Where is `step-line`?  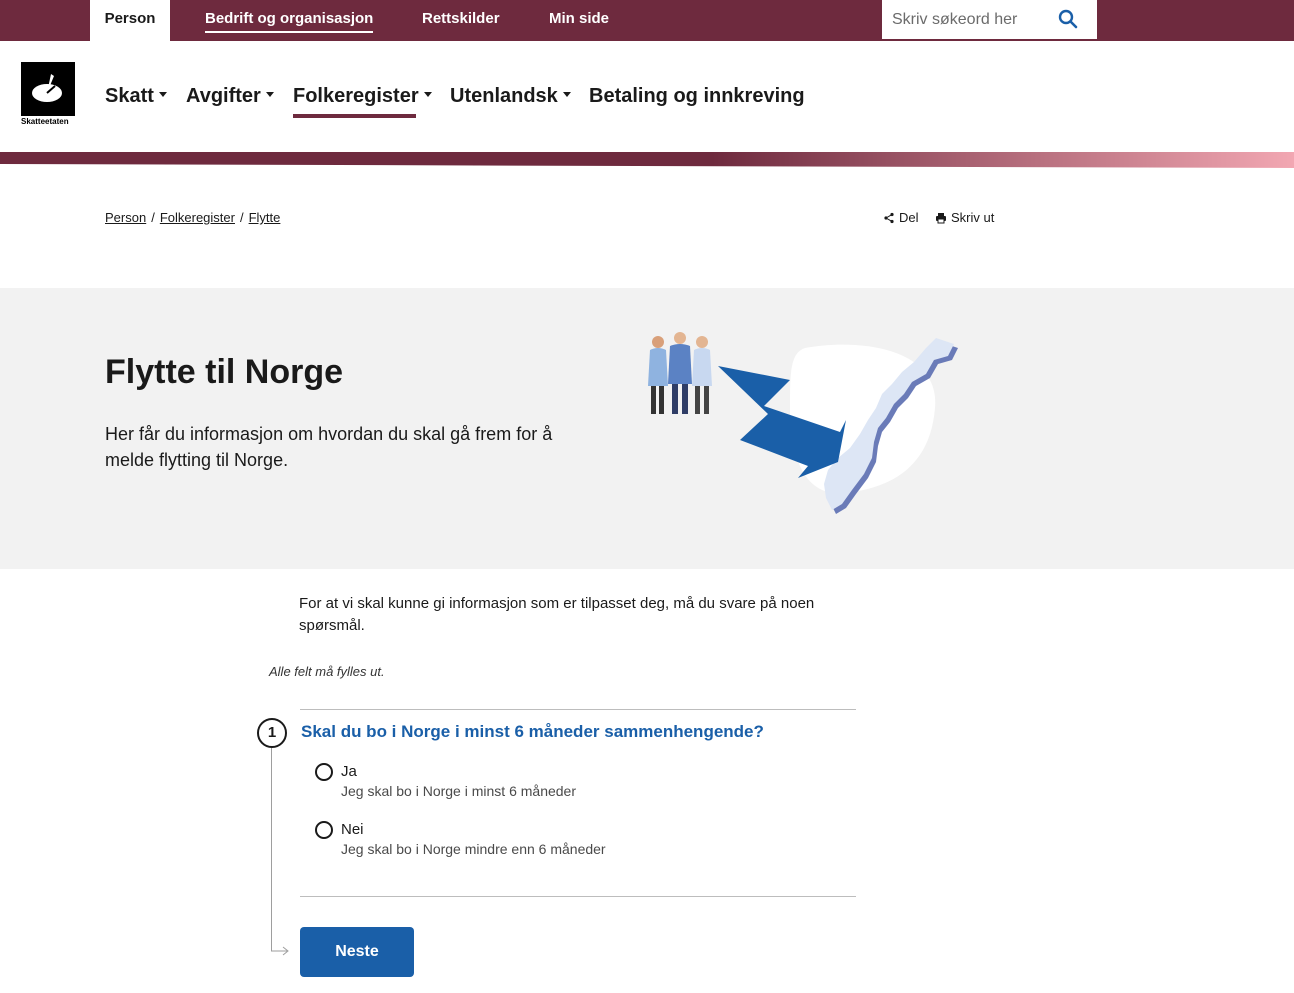 step-line is located at coordinates (271, 849).